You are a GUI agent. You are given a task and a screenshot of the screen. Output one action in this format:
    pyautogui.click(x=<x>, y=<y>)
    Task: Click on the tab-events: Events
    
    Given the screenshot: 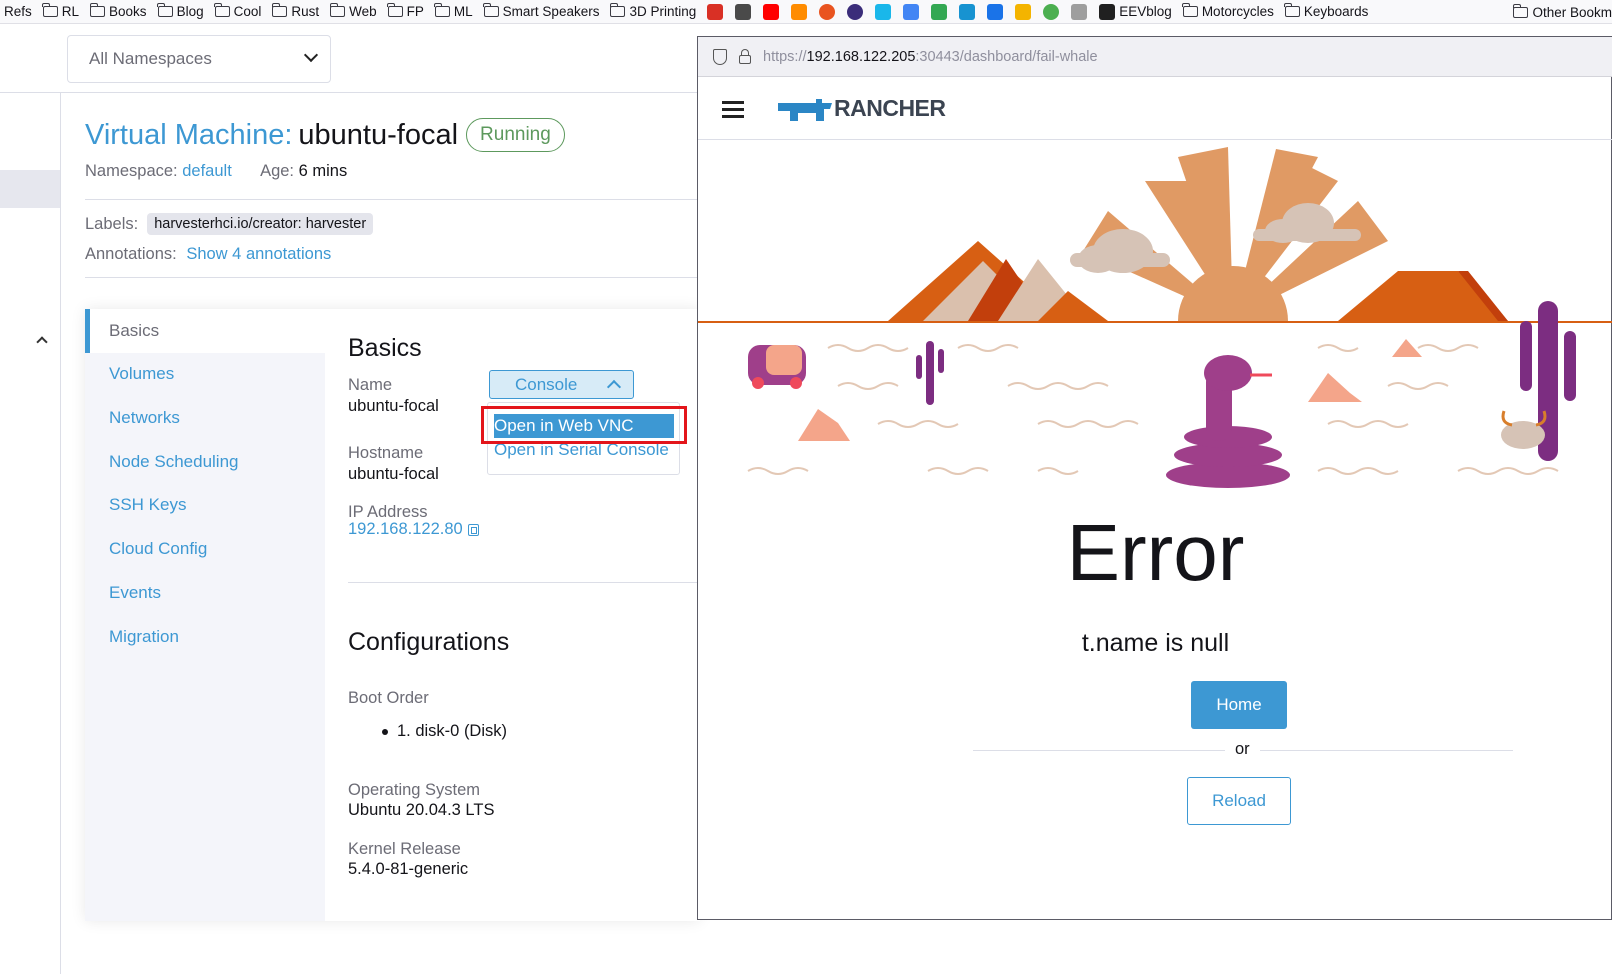 What is the action you would take?
    pyautogui.click(x=205, y=593)
    